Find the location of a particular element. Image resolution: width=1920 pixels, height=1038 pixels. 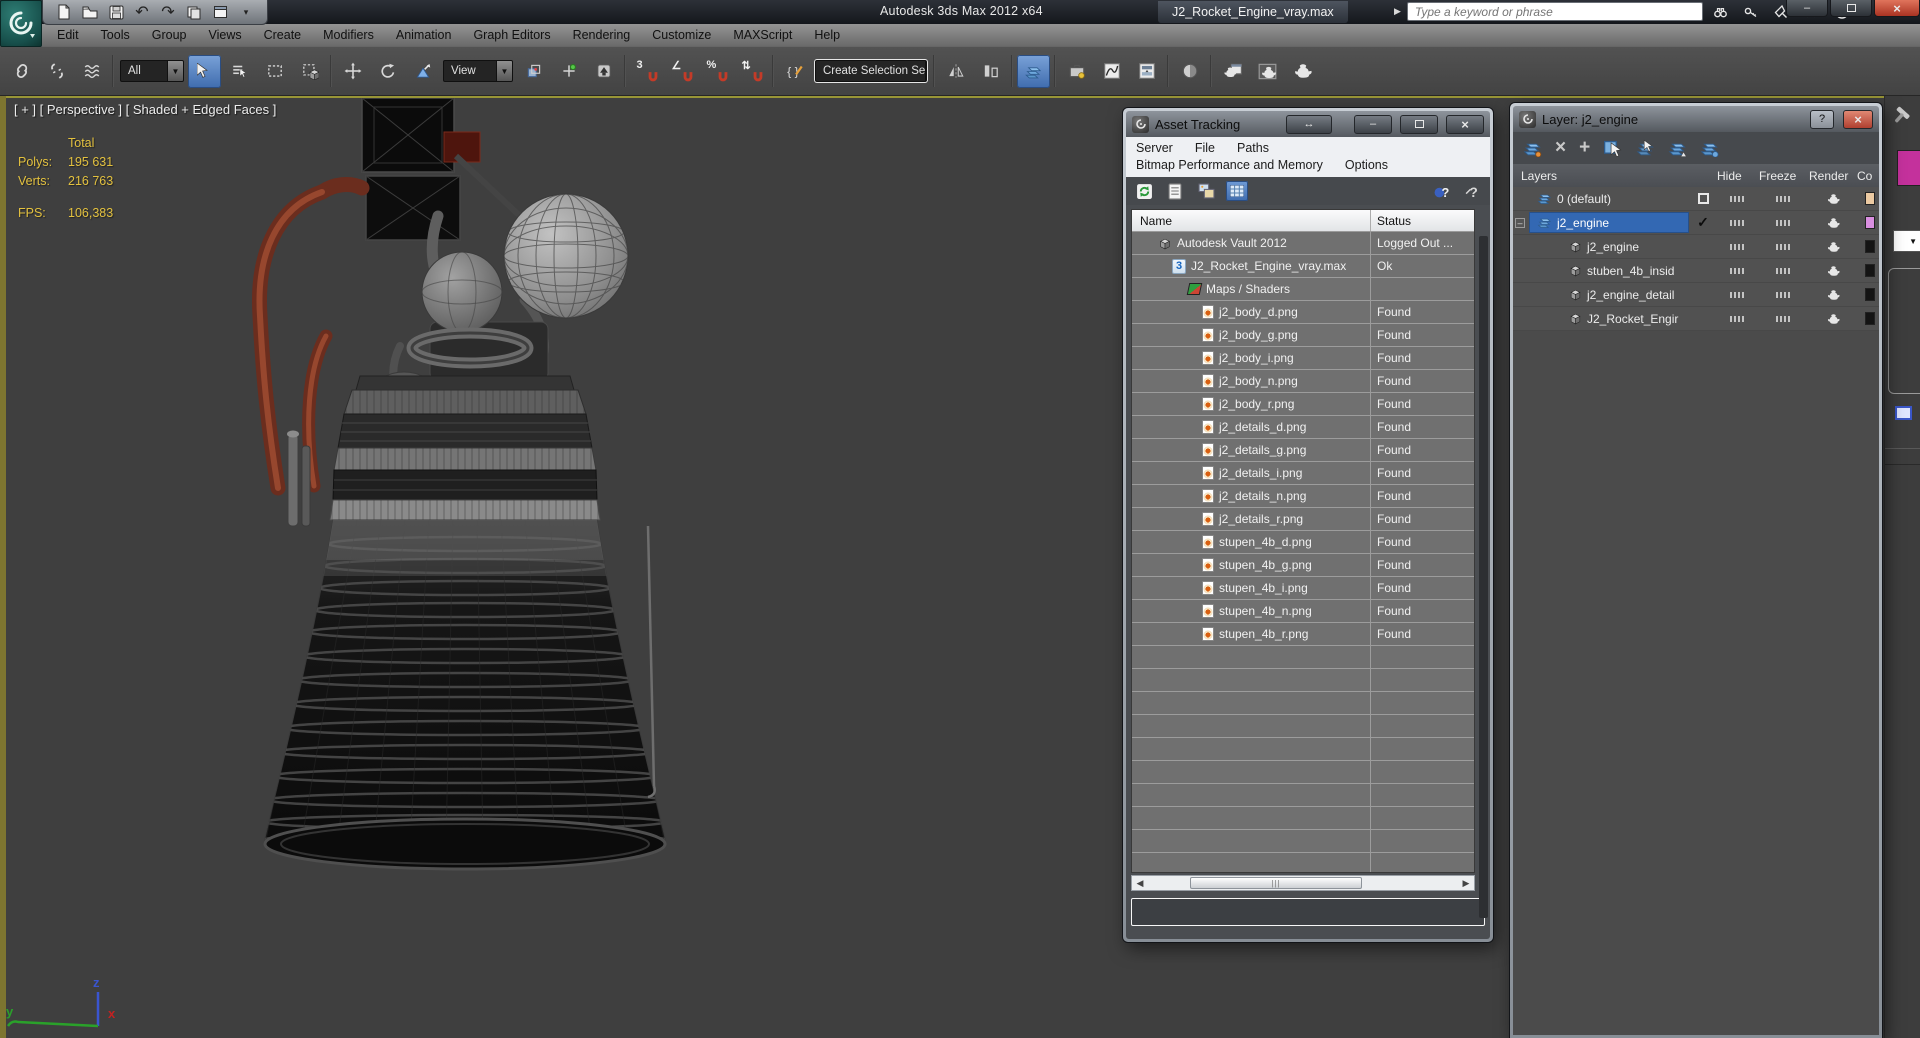

window-crossing-toggle-icon is located at coordinates (309, 71).